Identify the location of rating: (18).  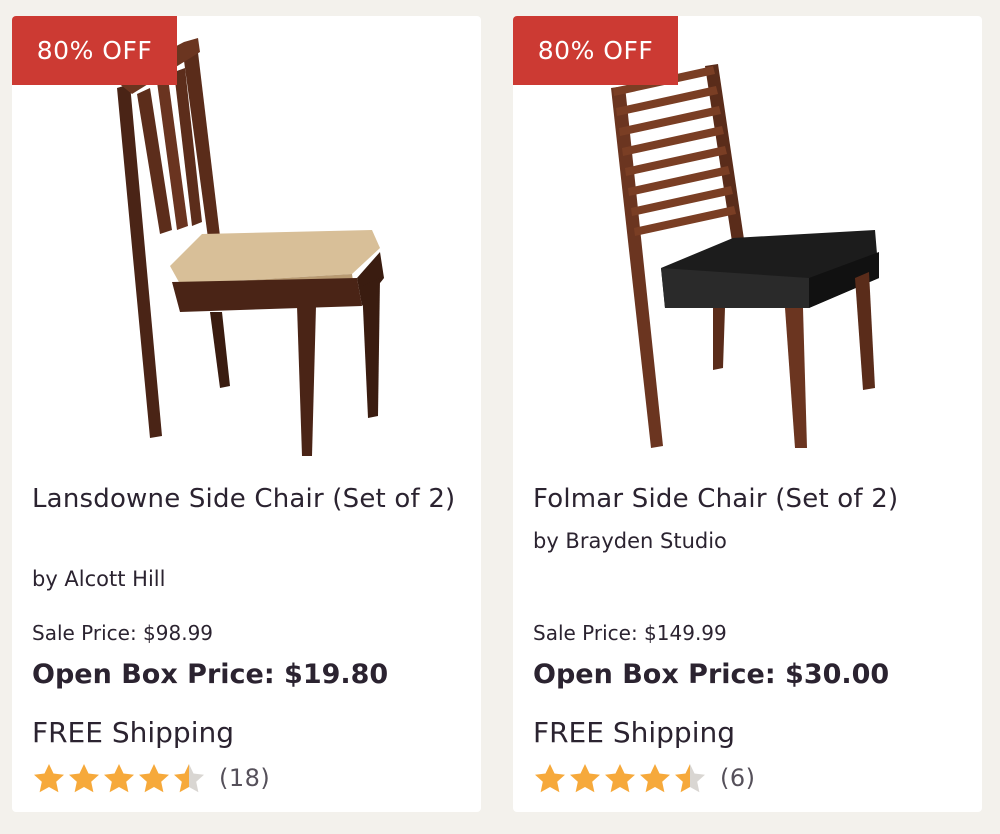
(151, 778).